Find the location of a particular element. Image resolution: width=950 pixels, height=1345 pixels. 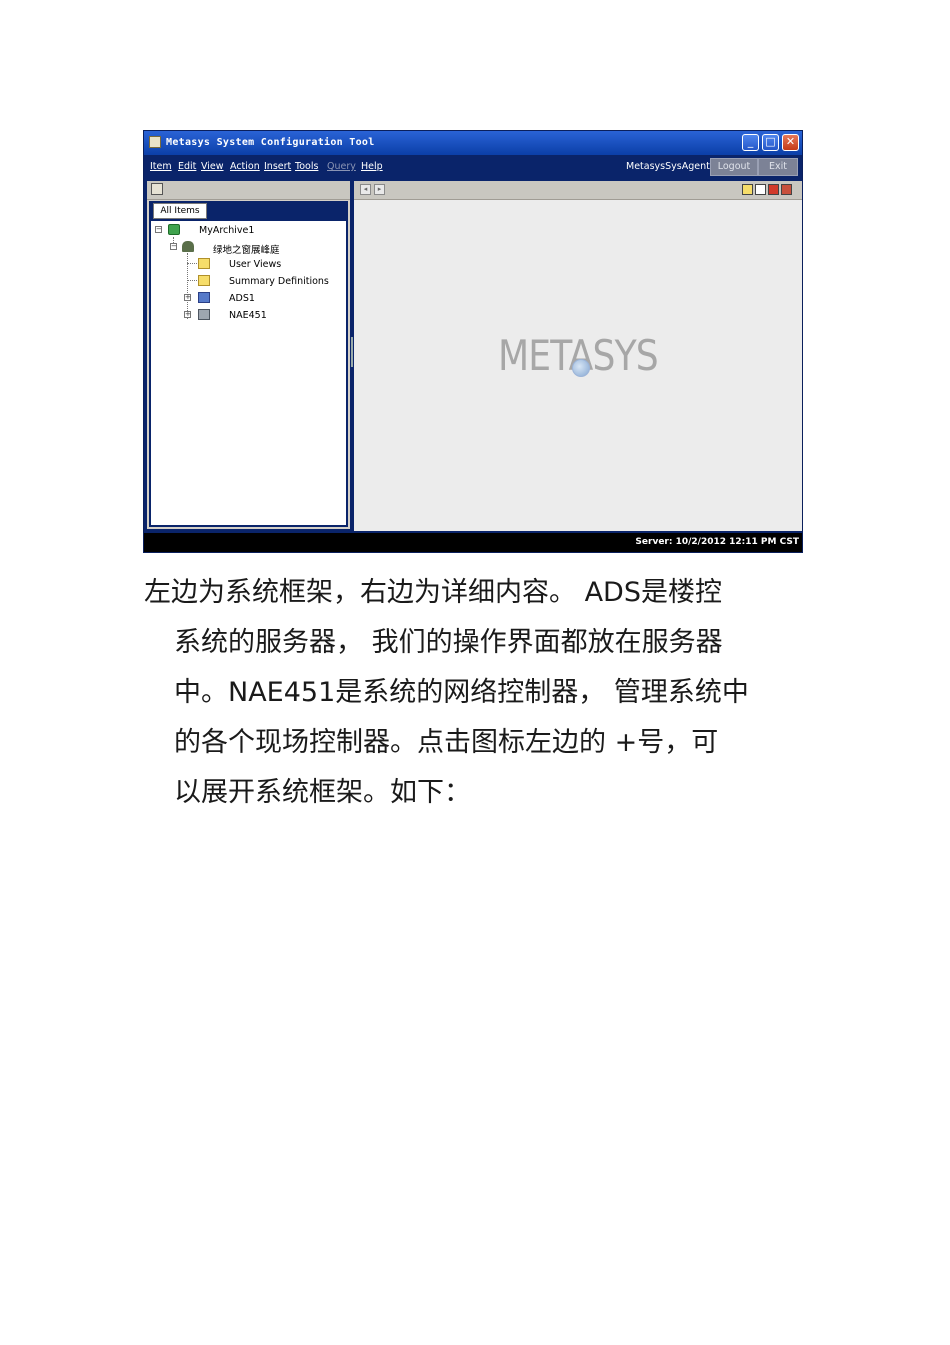

navigation-home-icon is located at coordinates (157, 189).